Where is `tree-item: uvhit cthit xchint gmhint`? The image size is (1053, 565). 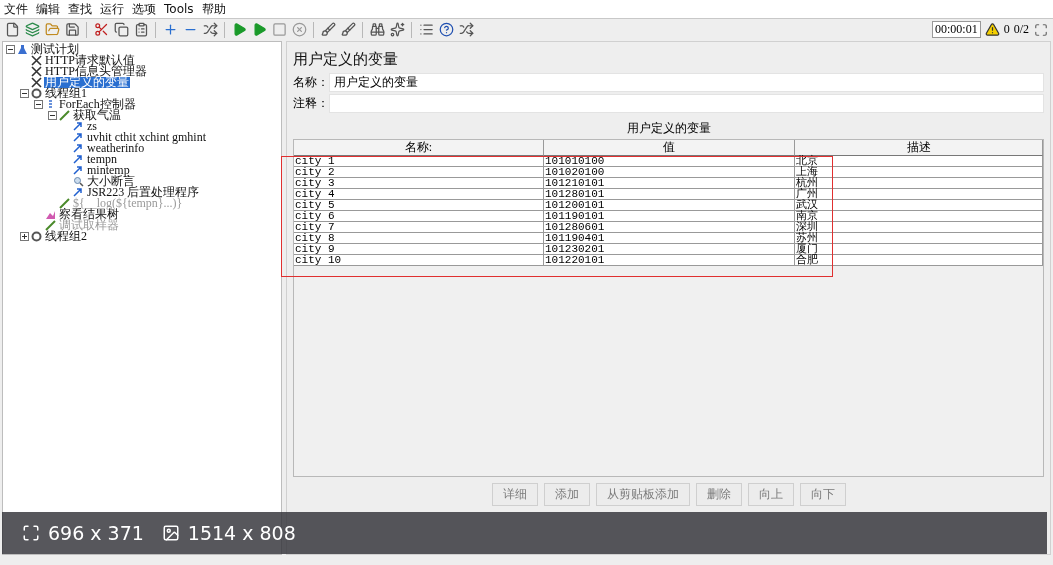
tree-item: uvhit cthit xchint gmhint is located at coordinates (146, 137).